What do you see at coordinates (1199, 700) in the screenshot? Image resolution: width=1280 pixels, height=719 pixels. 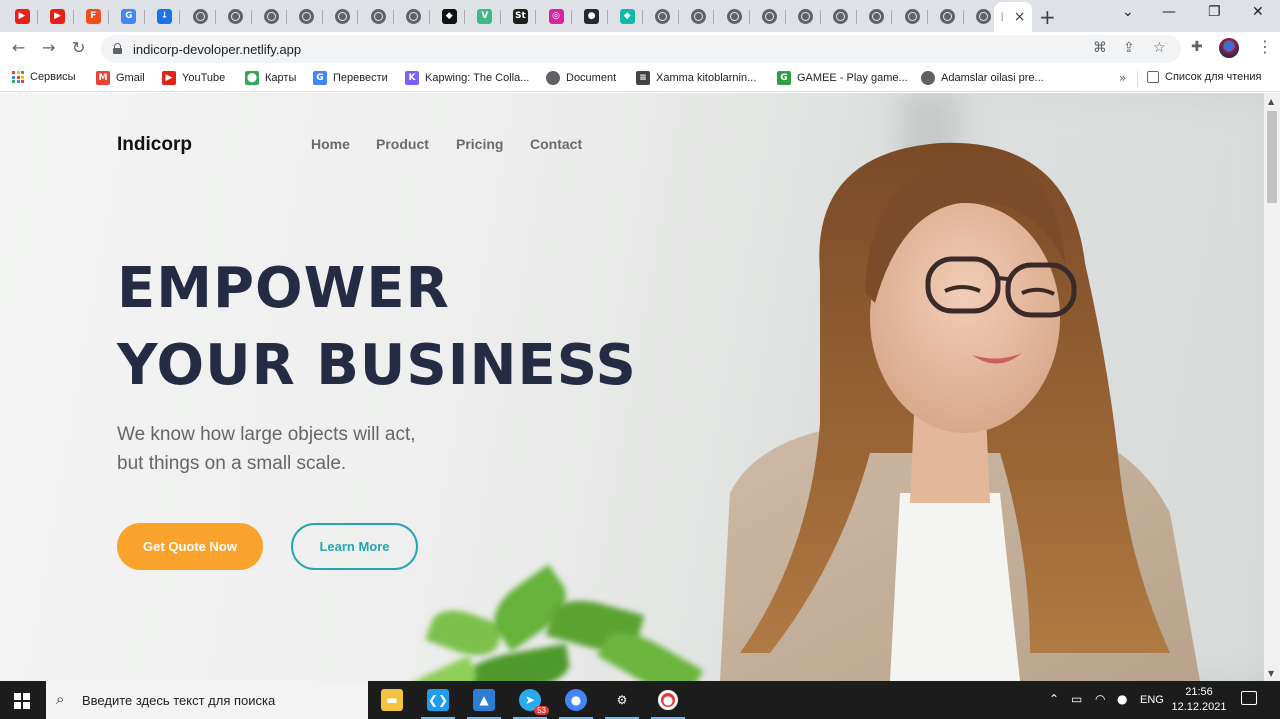 I see `taskbar-clock: 21:56 12.12.2021` at bounding box center [1199, 700].